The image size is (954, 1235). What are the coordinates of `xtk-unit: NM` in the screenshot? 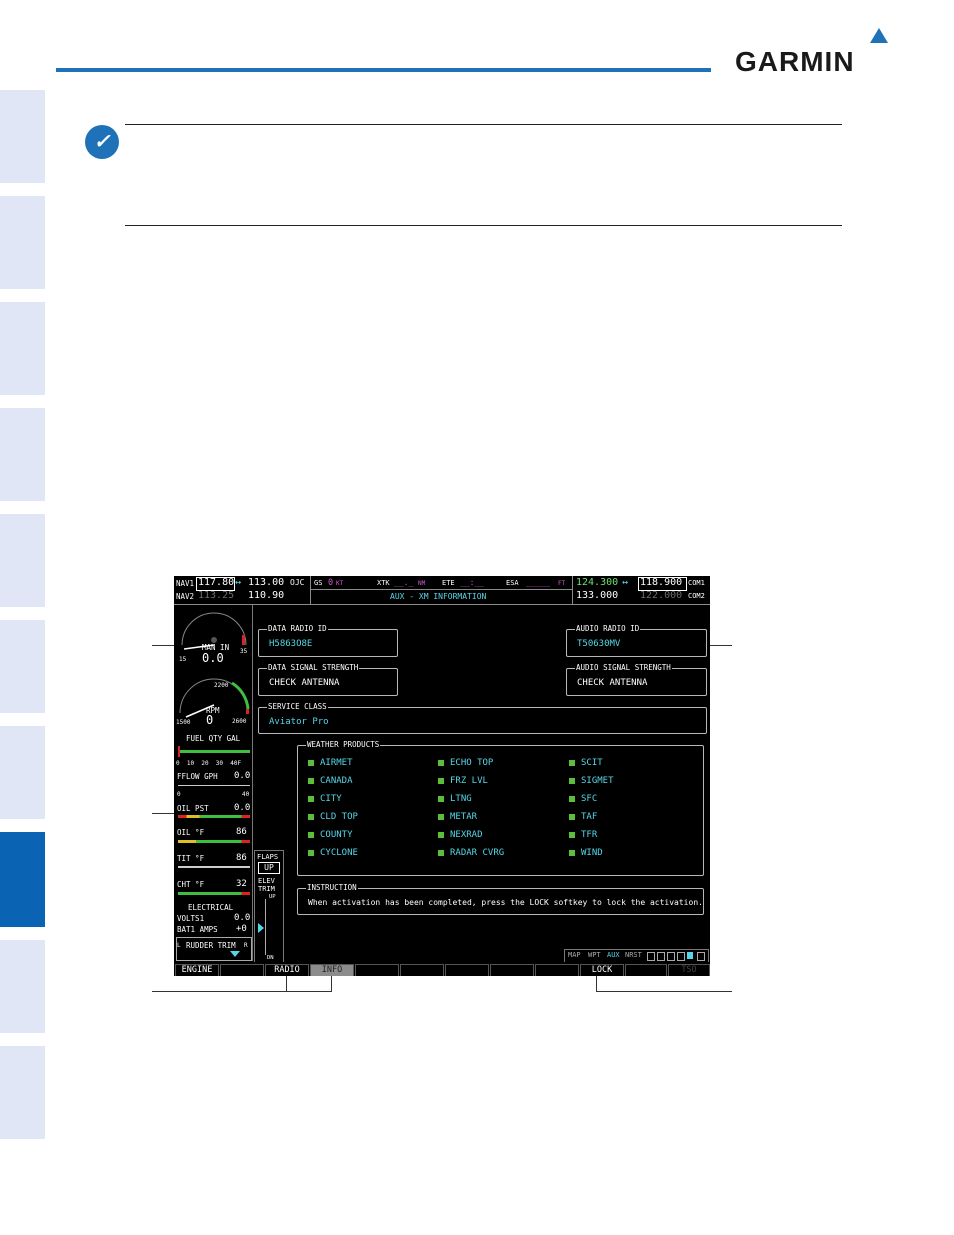 It's located at (422, 583).